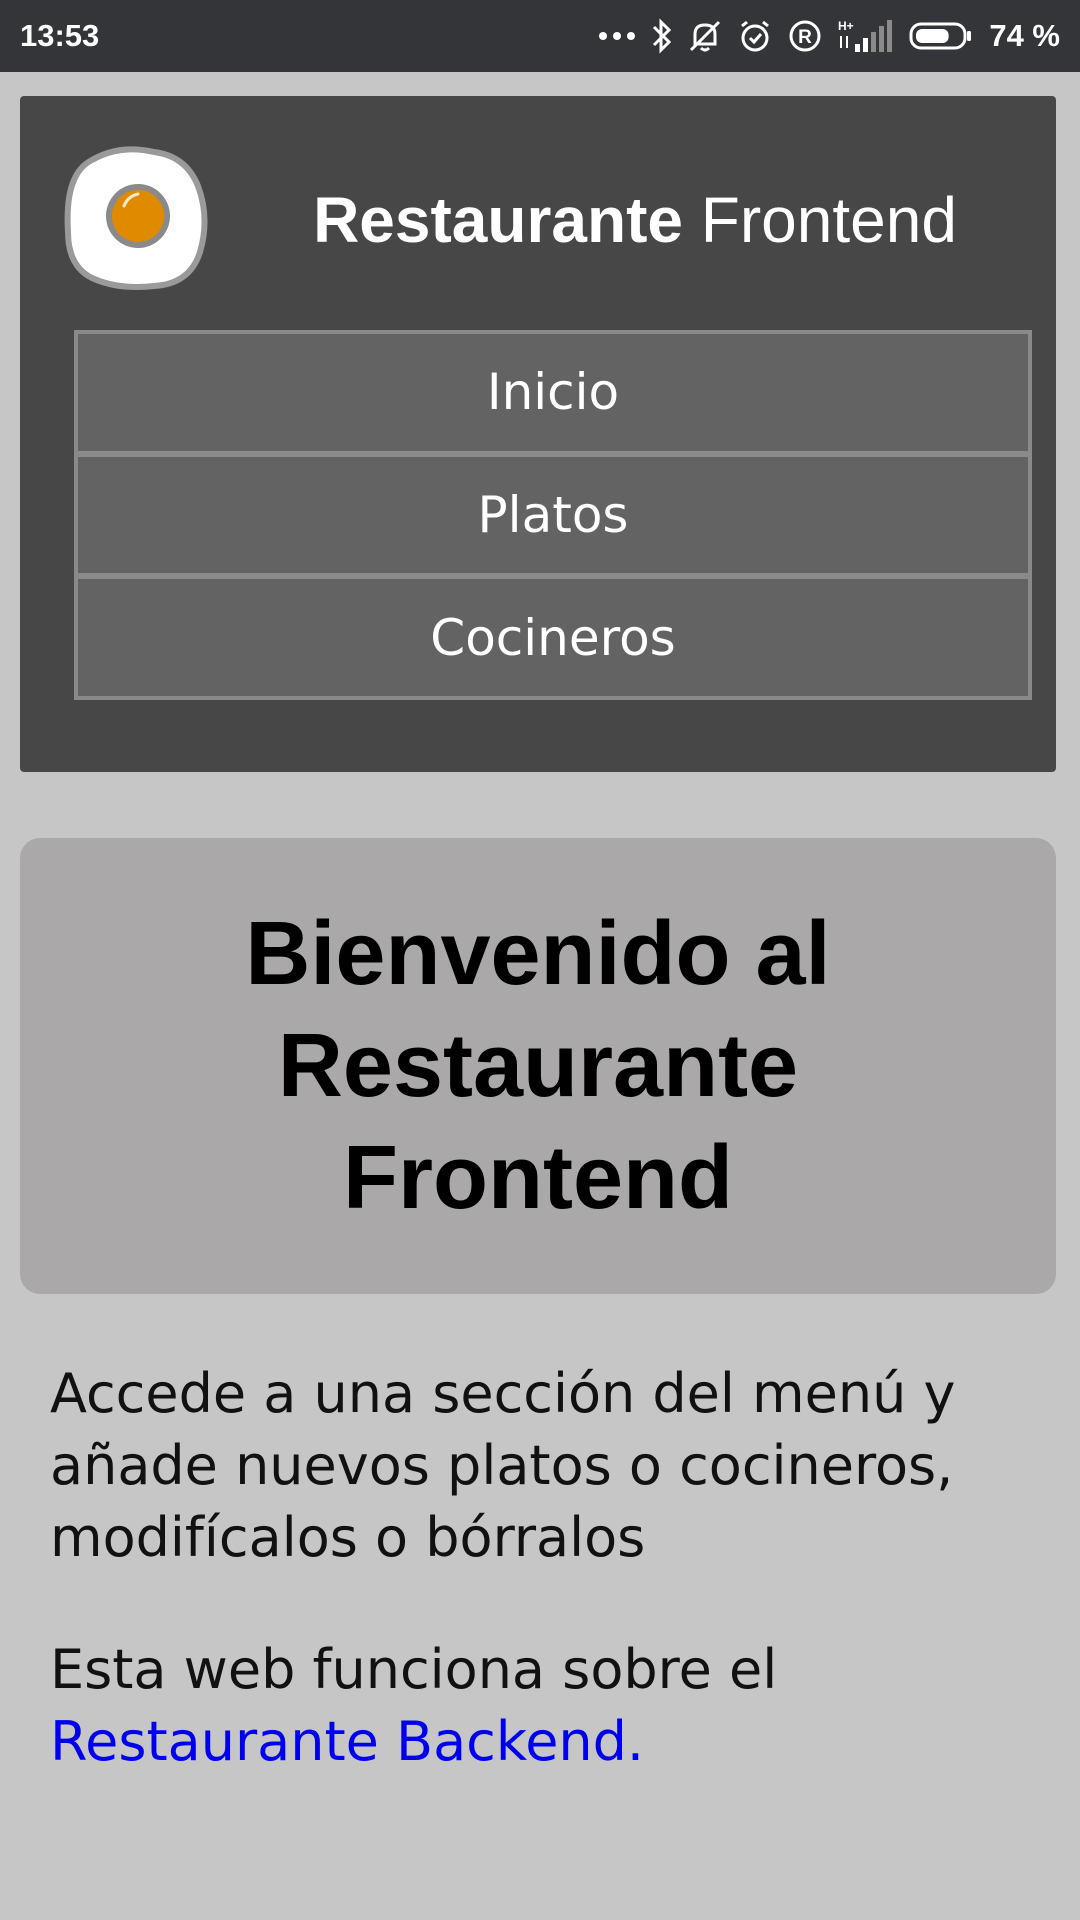 This screenshot has height=1920, width=1080. Describe the element at coordinates (932, 36) in the screenshot. I see `battery-level-fill` at that location.